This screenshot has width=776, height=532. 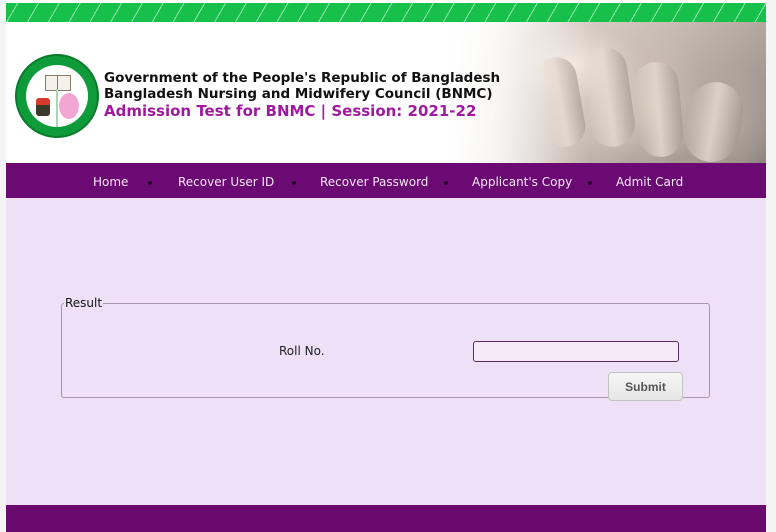 I want to click on nav-admit-card: Admit Card, so click(x=649, y=180).